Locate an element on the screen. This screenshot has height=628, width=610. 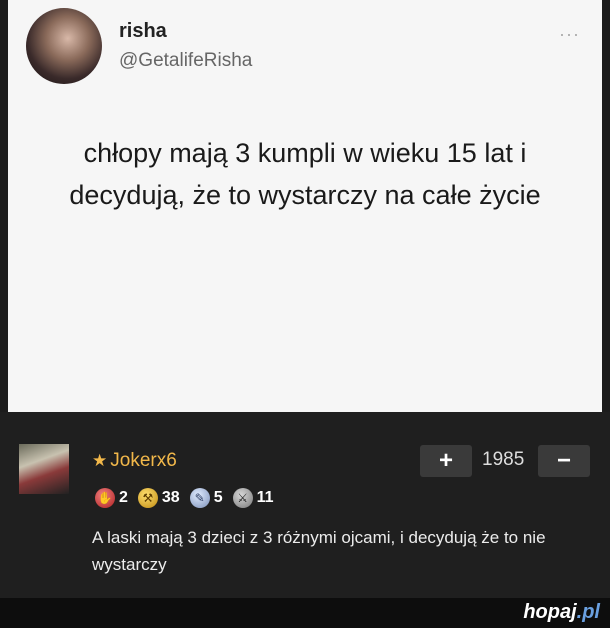
gold-pickaxe-icon: ⚒ is located at coordinates (147, 498).